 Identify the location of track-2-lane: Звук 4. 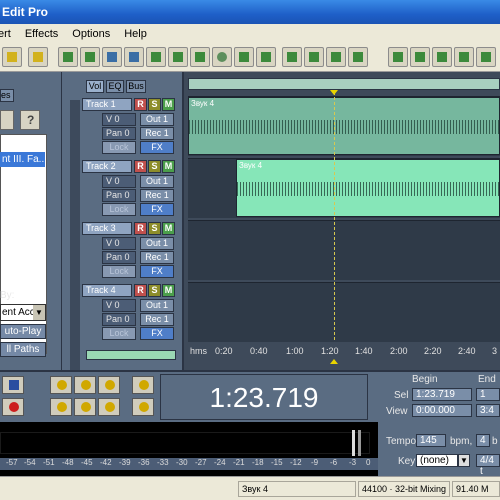
(344, 188).